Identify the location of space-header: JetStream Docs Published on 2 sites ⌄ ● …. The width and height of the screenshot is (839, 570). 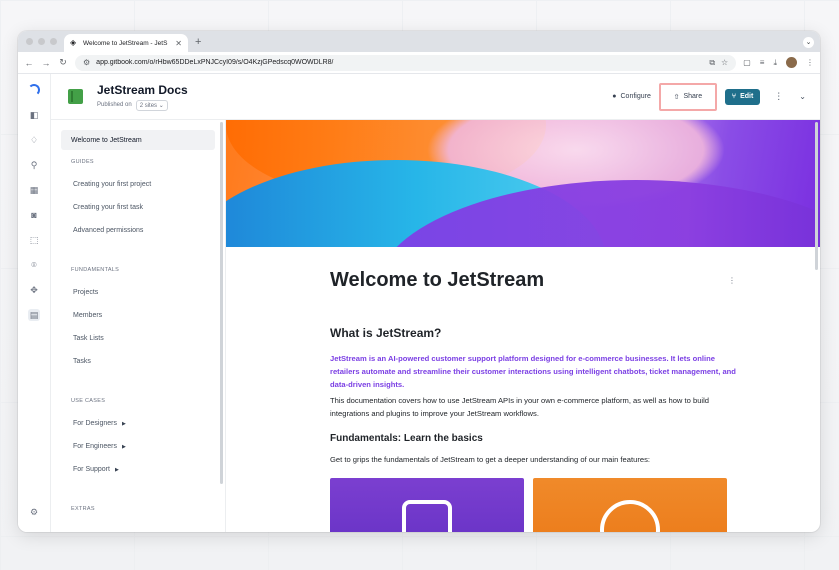
(435, 97).